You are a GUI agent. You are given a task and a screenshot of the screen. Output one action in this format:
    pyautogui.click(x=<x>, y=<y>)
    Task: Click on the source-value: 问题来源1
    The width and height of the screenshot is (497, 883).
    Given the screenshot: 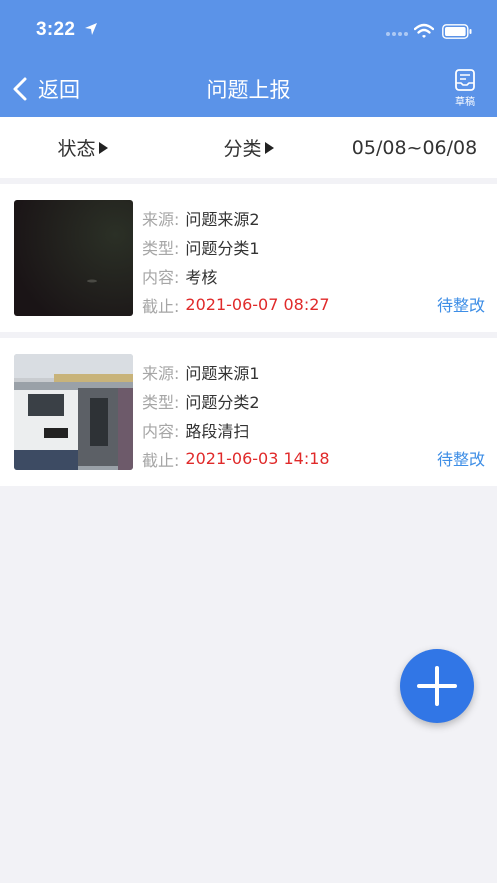 What is the action you would take?
    pyautogui.click(x=222, y=373)
    